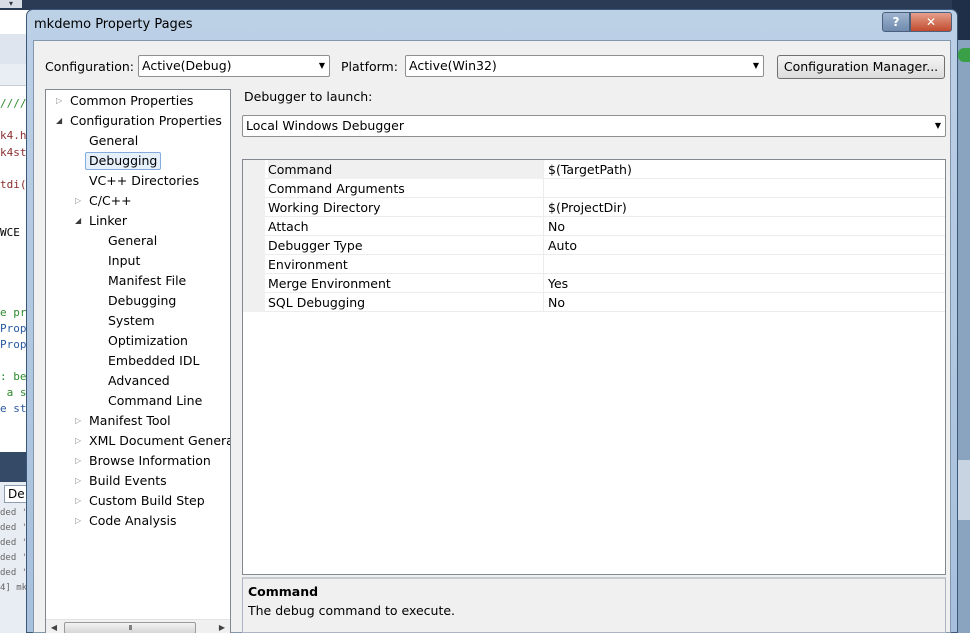  I want to click on property-name: Command Arguments, so click(406, 188).